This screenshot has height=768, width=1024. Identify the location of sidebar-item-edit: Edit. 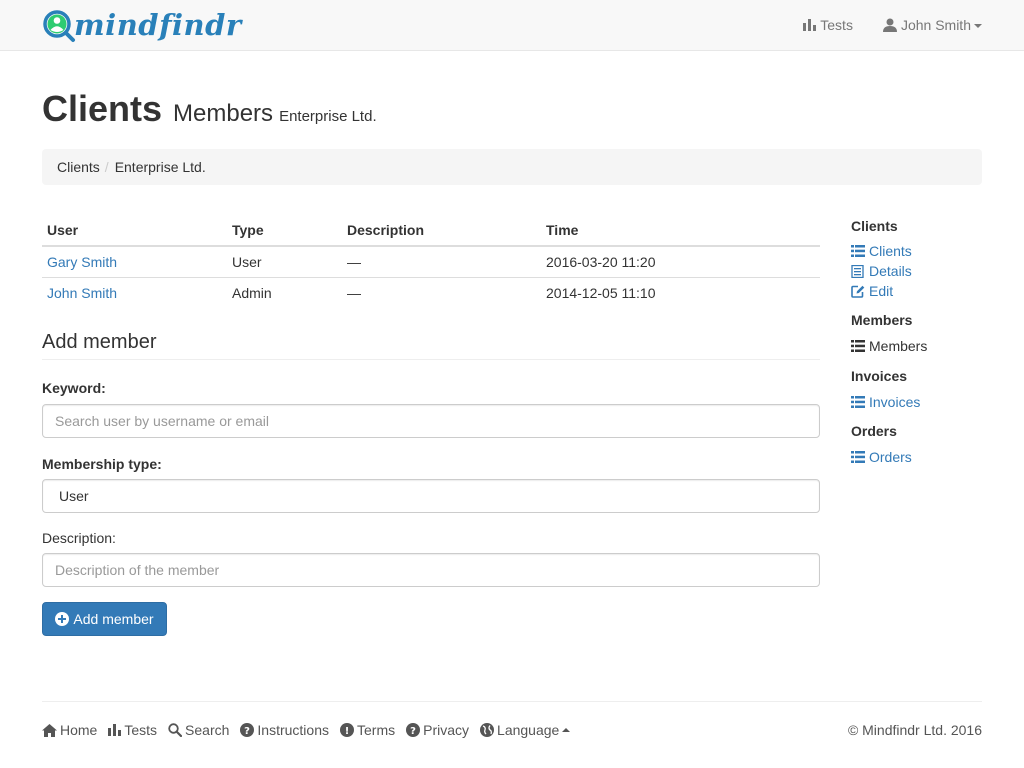
(921, 291).